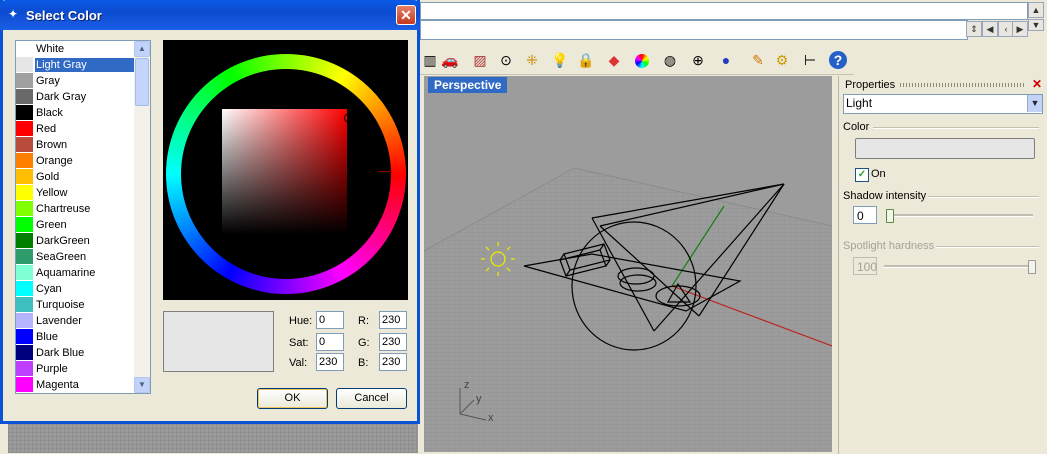 The image size is (1047, 454). What do you see at coordinates (75, 225) in the screenshot?
I see `color-list-item: Green` at bounding box center [75, 225].